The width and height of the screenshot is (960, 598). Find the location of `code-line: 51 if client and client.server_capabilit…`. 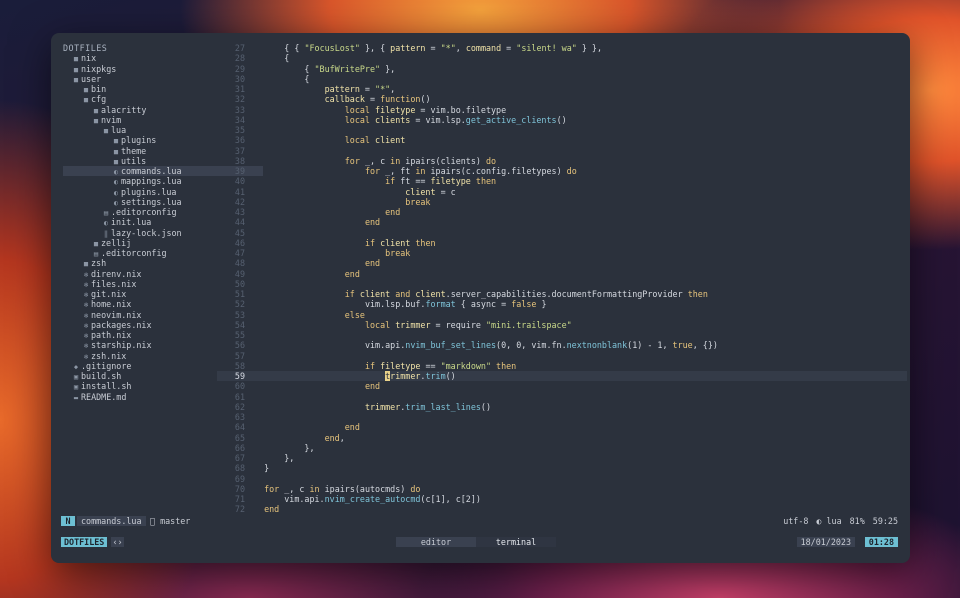

code-line: 51 if client and client.server_capabilit… is located at coordinates (562, 294).